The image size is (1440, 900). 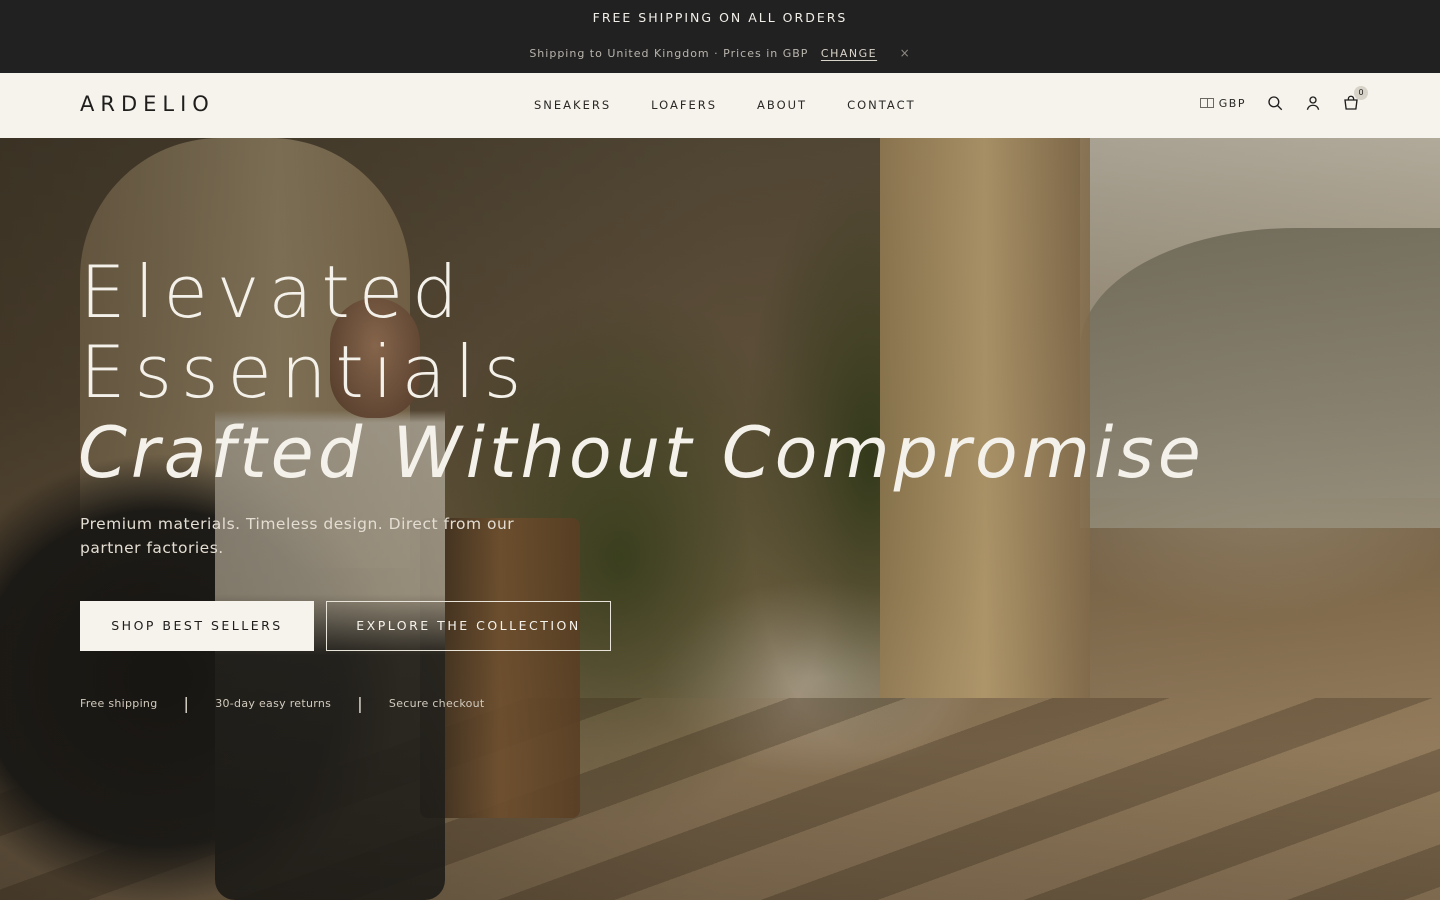 I want to click on trust-item-returns: 30-day easy returns, so click(x=273, y=703).